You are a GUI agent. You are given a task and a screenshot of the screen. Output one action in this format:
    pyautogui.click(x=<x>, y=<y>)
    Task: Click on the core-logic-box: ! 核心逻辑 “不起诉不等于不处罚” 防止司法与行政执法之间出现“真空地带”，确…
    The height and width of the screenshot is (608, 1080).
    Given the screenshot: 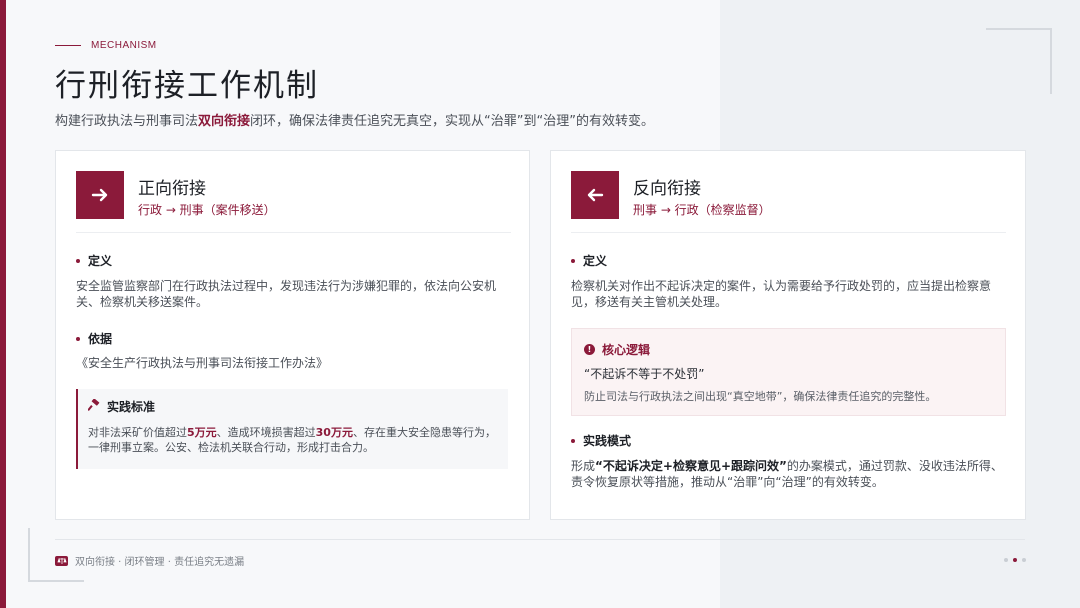 What is the action you would take?
    pyautogui.click(x=788, y=372)
    